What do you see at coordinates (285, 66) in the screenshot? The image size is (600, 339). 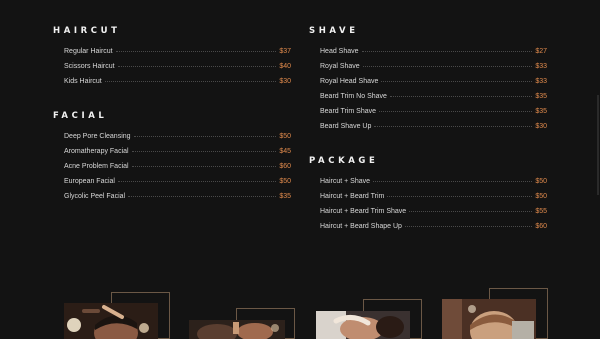 I see `item-price: $40` at bounding box center [285, 66].